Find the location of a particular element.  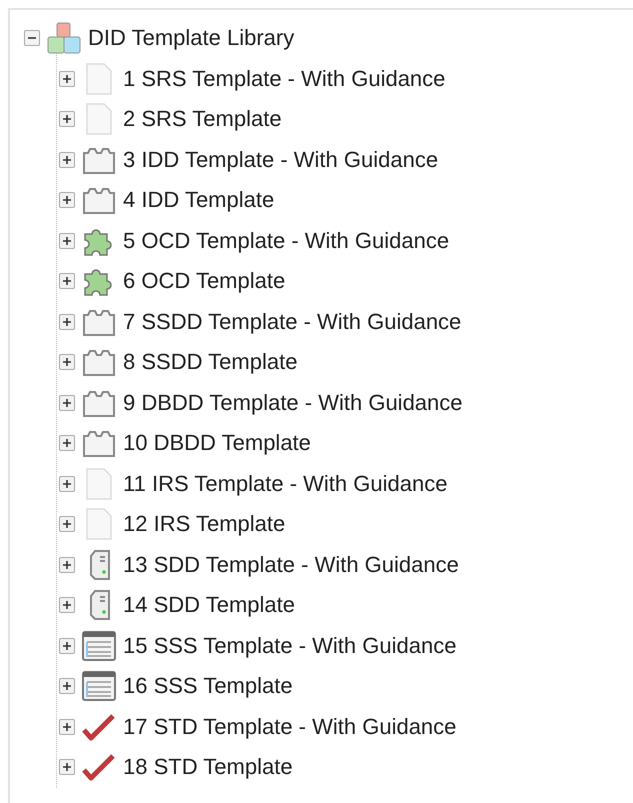

blocks-icon is located at coordinates (64, 38).